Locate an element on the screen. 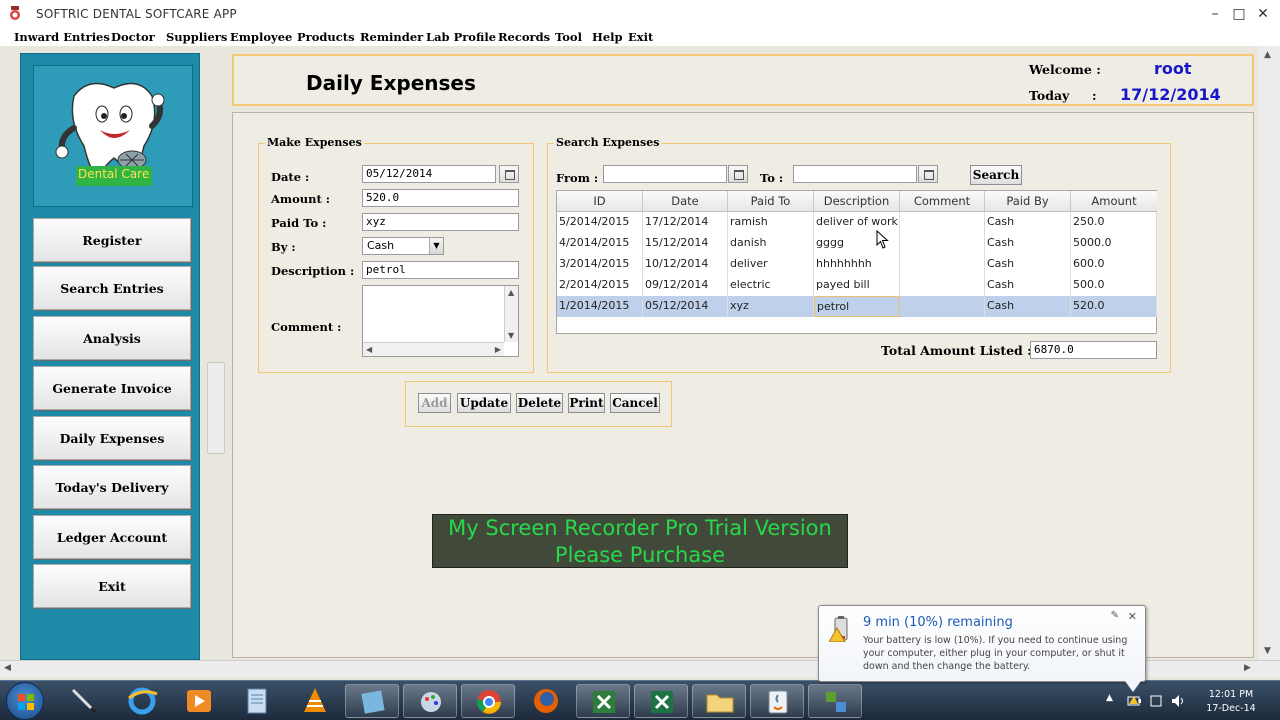 The image size is (1280, 720). date-calendar-icon is located at coordinates (509, 174).